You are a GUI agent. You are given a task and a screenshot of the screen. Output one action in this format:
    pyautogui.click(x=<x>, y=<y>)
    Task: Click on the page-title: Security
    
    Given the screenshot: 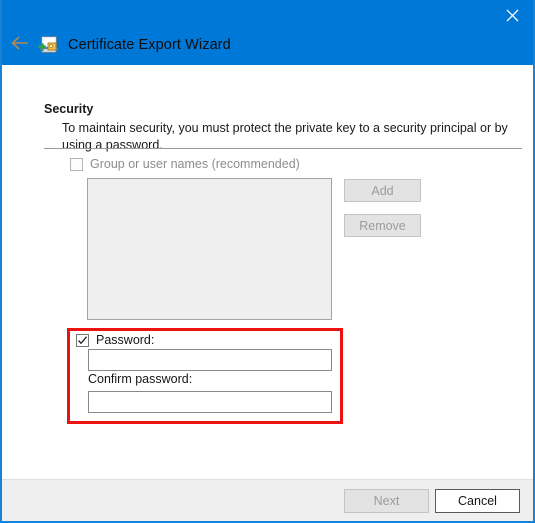 What is the action you would take?
    pyautogui.click(x=69, y=109)
    